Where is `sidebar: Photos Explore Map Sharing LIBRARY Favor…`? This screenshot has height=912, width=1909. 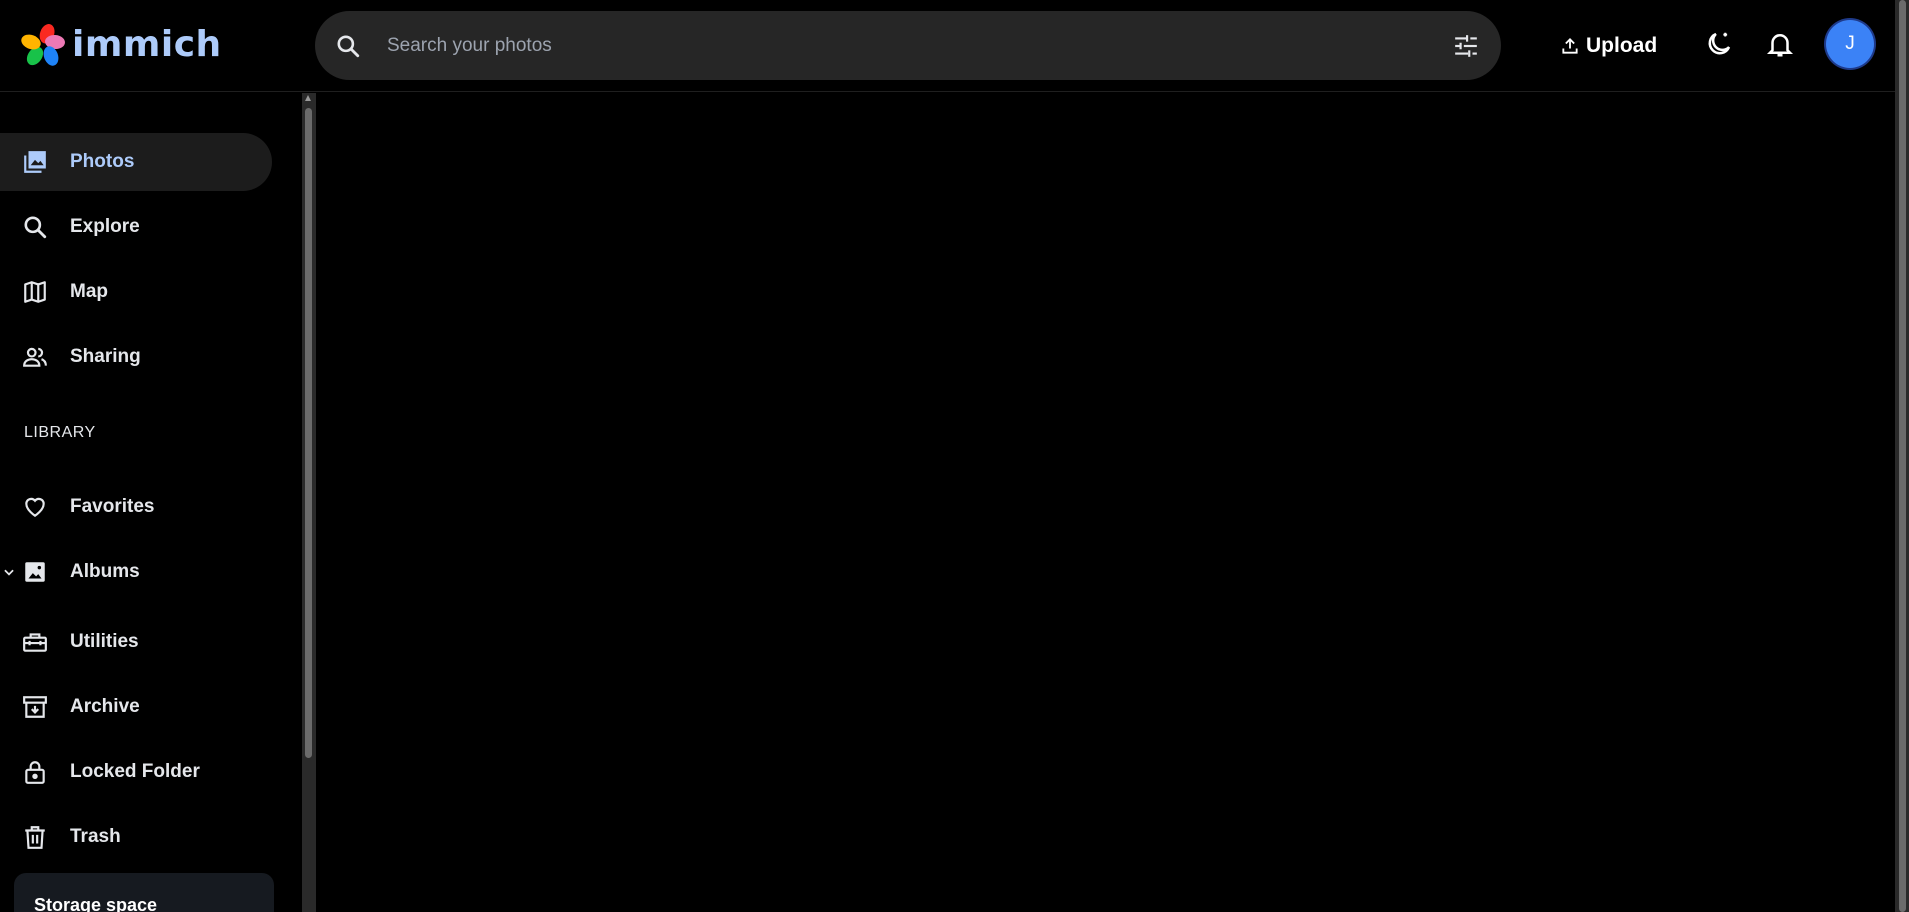 sidebar: Photos Explore Map Sharing LIBRARY Favor… is located at coordinates (150, 502).